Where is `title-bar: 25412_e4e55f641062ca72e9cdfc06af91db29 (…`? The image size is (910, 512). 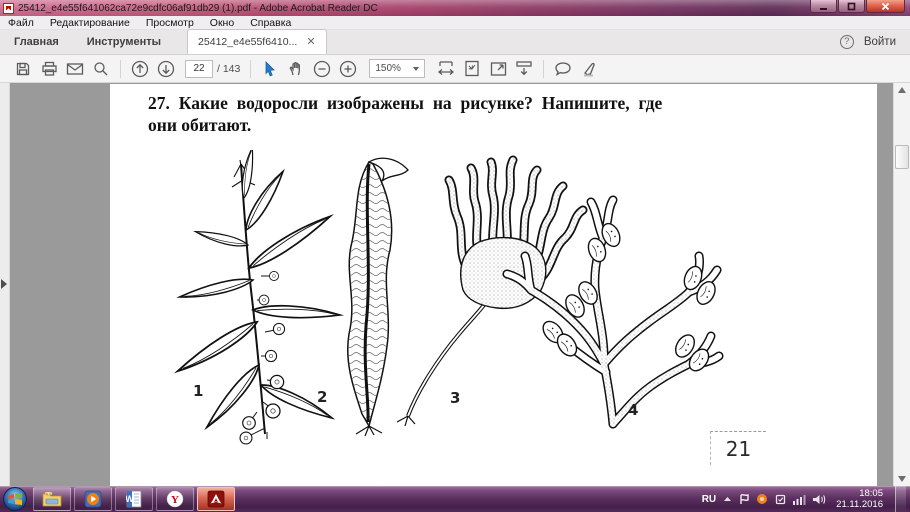
title-bar: 25412_e4e55f641062ca72e9cdfc06af91db29 (… is located at coordinates (455, 8).